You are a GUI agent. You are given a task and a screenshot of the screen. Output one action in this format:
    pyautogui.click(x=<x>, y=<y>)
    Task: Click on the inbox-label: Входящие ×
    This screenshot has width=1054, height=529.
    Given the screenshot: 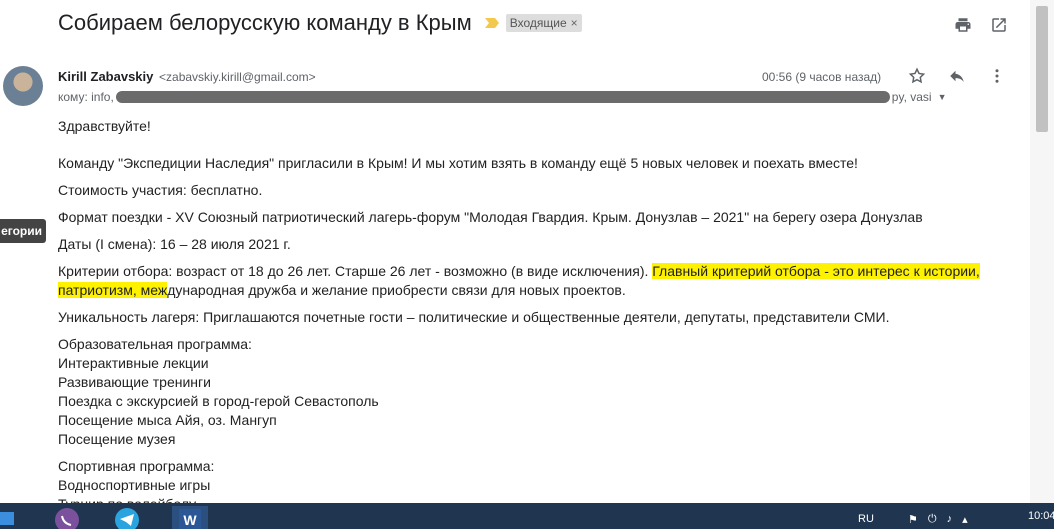 What is the action you would take?
    pyautogui.click(x=543, y=23)
    